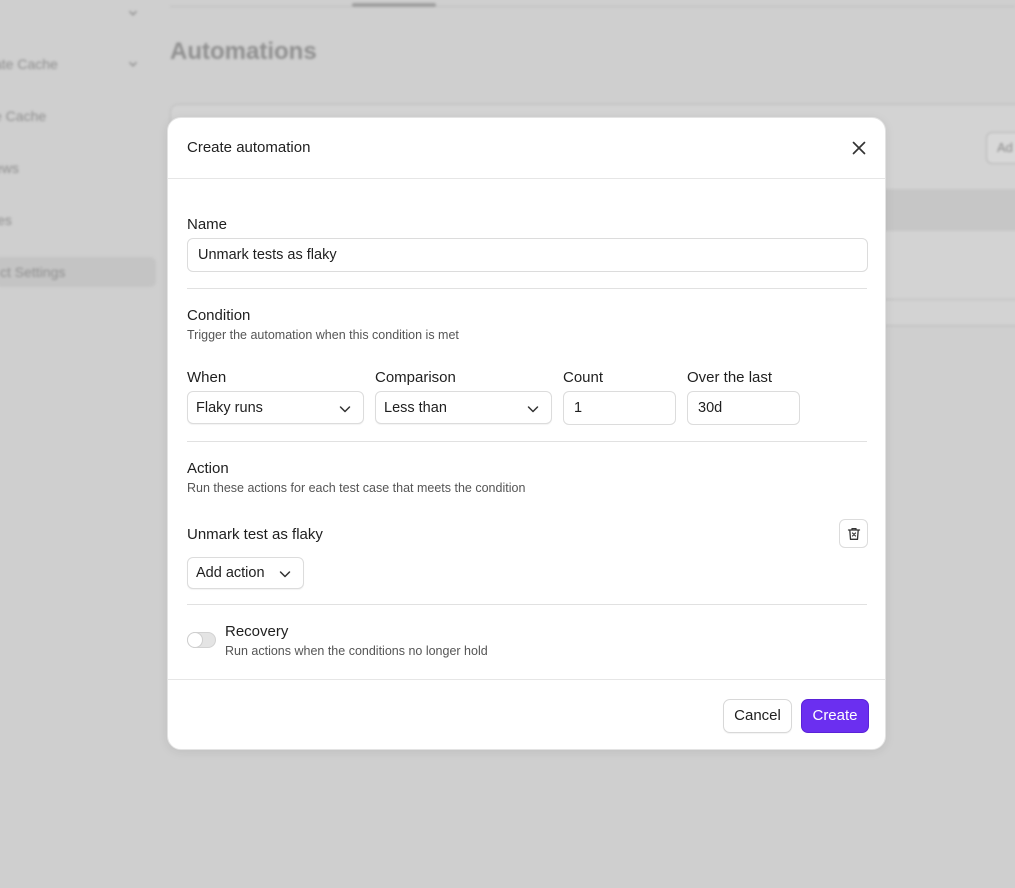 This screenshot has height=888, width=1015. Describe the element at coordinates (1000, 148) in the screenshot. I see `add-automation-button: Ad` at that location.